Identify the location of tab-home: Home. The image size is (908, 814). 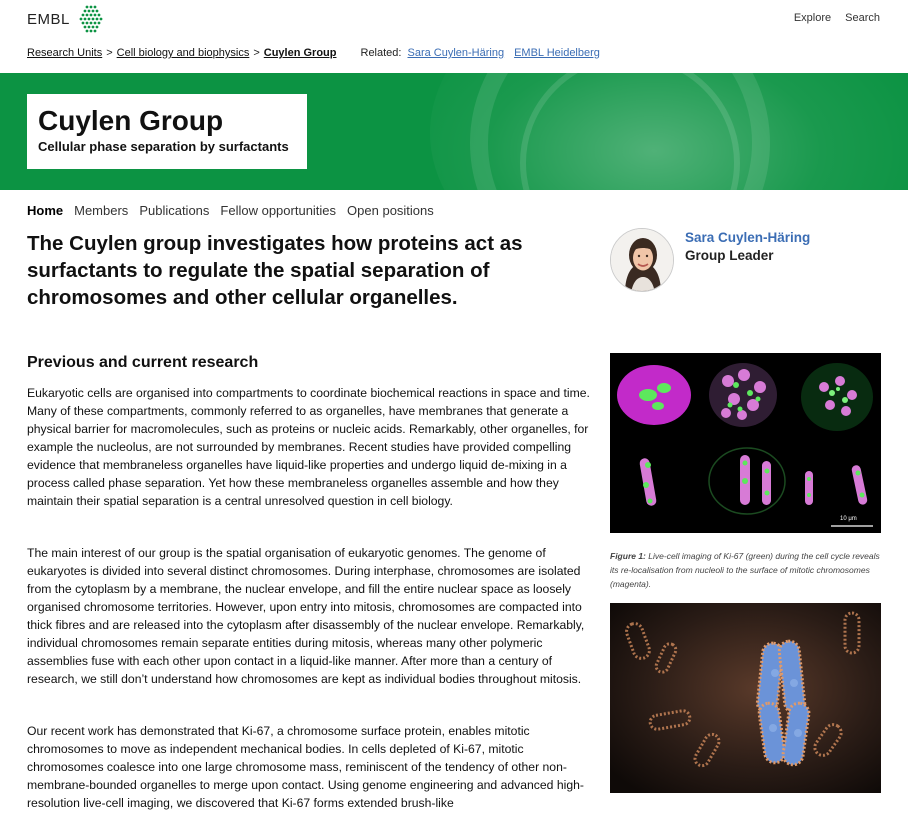
(45, 210).